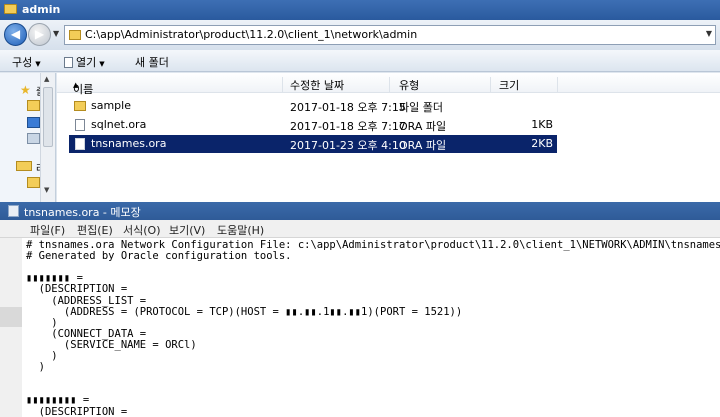  Describe the element at coordinates (409, 85) in the screenshot. I see `column-type: 유형` at that location.